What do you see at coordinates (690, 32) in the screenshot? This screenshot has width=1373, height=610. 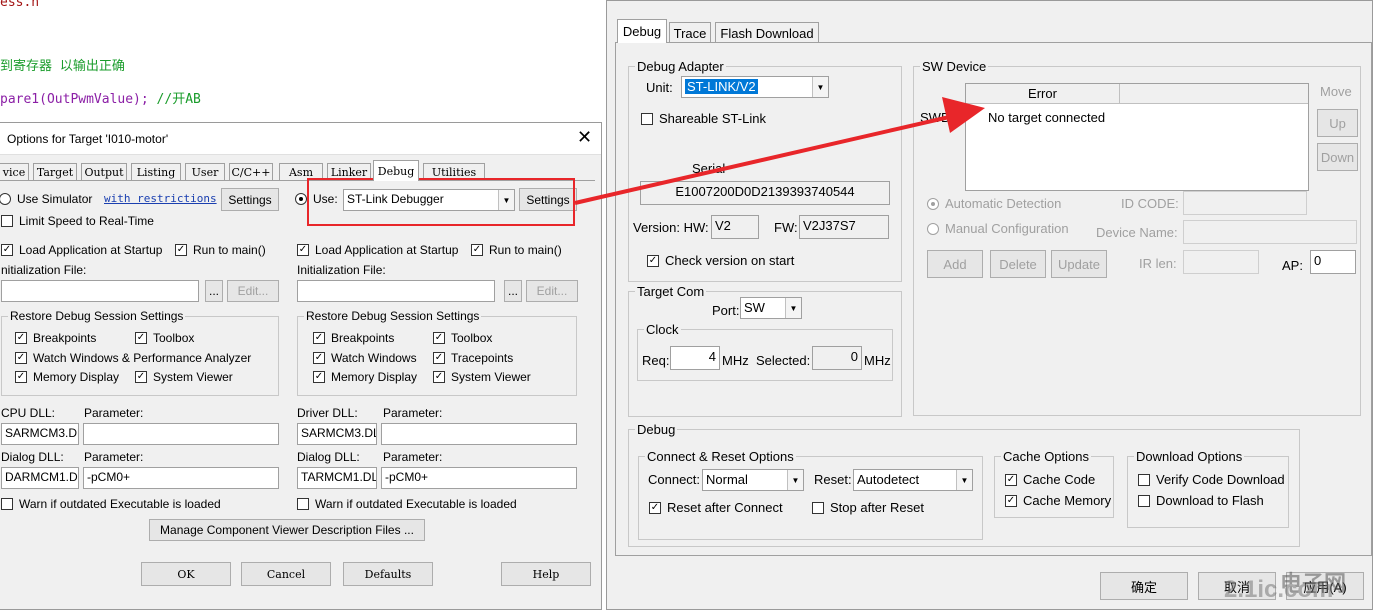 I see `tab-trace: Trace` at bounding box center [690, 32].